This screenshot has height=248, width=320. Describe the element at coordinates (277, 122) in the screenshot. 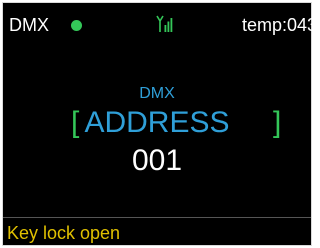

I see `selection-bracket-right: ]` at that location.